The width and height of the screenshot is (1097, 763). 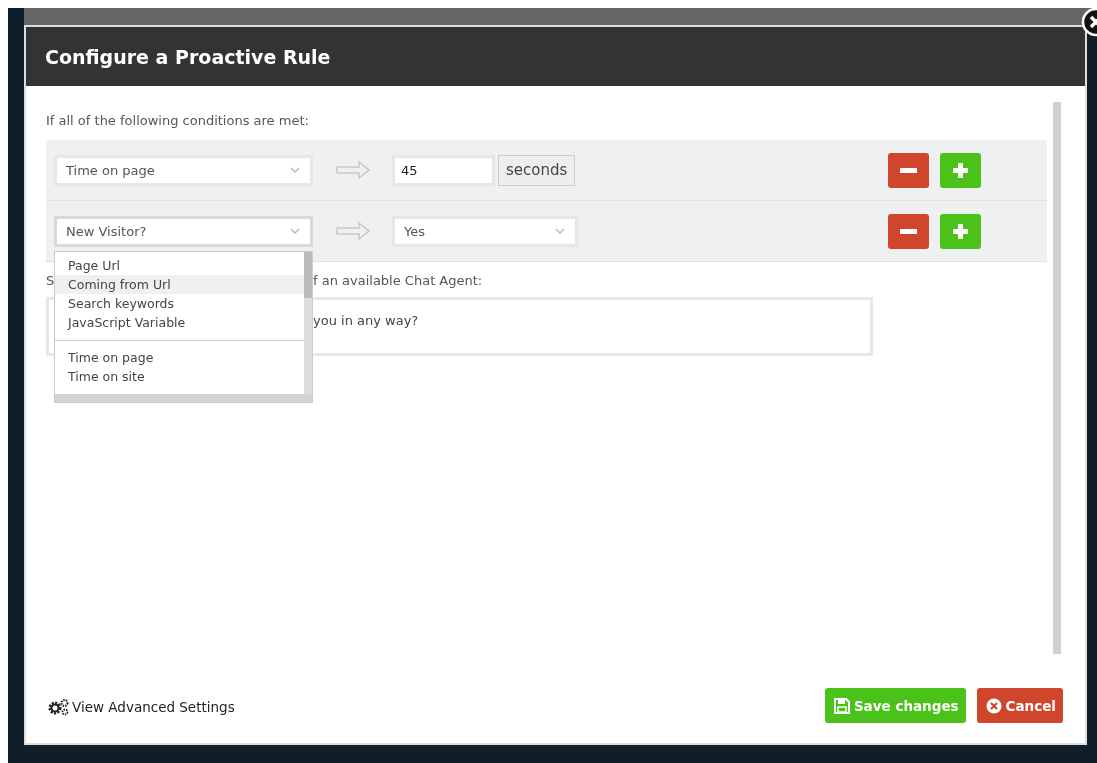 I want to click on dropdown-option: Page Url, so click(x=179, y=265).